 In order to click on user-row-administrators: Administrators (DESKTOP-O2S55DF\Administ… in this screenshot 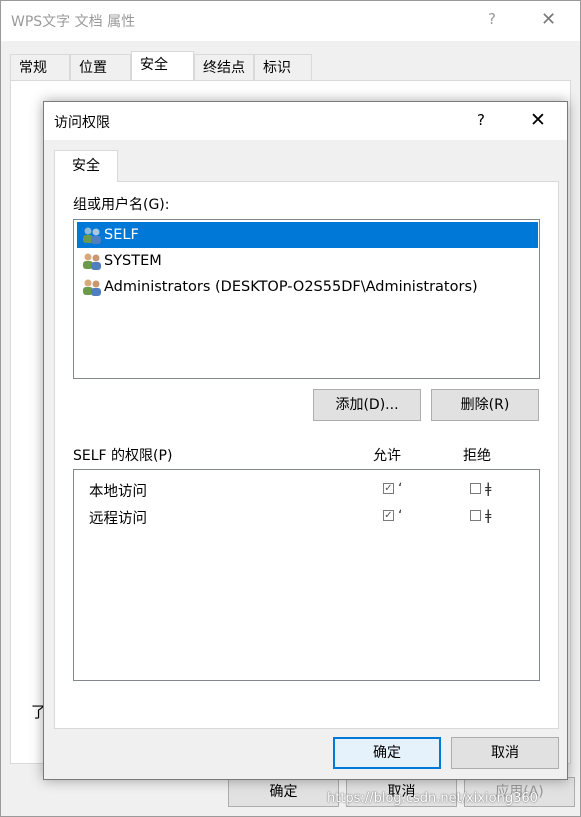, I will do `click(307, 287)`.